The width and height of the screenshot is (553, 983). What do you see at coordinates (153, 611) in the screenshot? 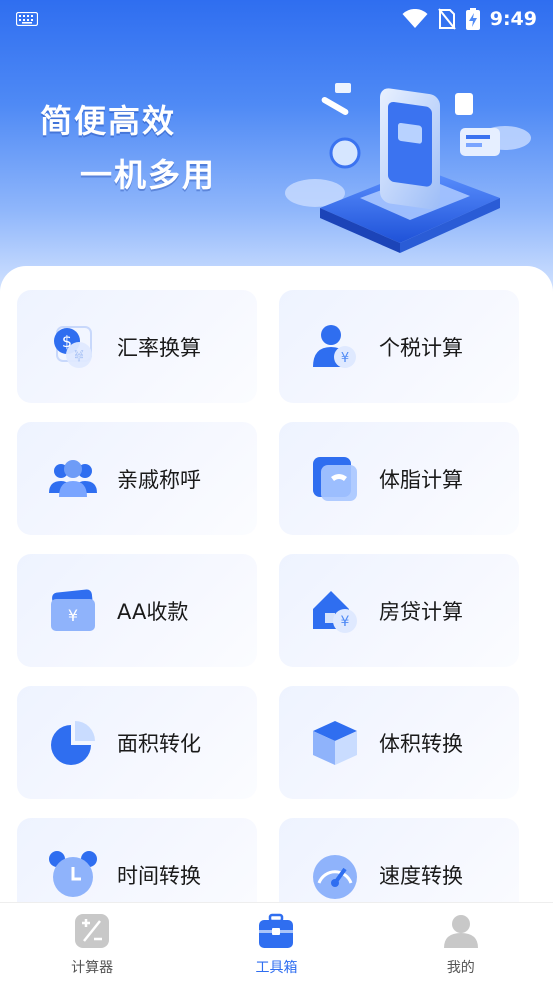
I see `tool-label: AA收款` at bounding box center [153, 611].